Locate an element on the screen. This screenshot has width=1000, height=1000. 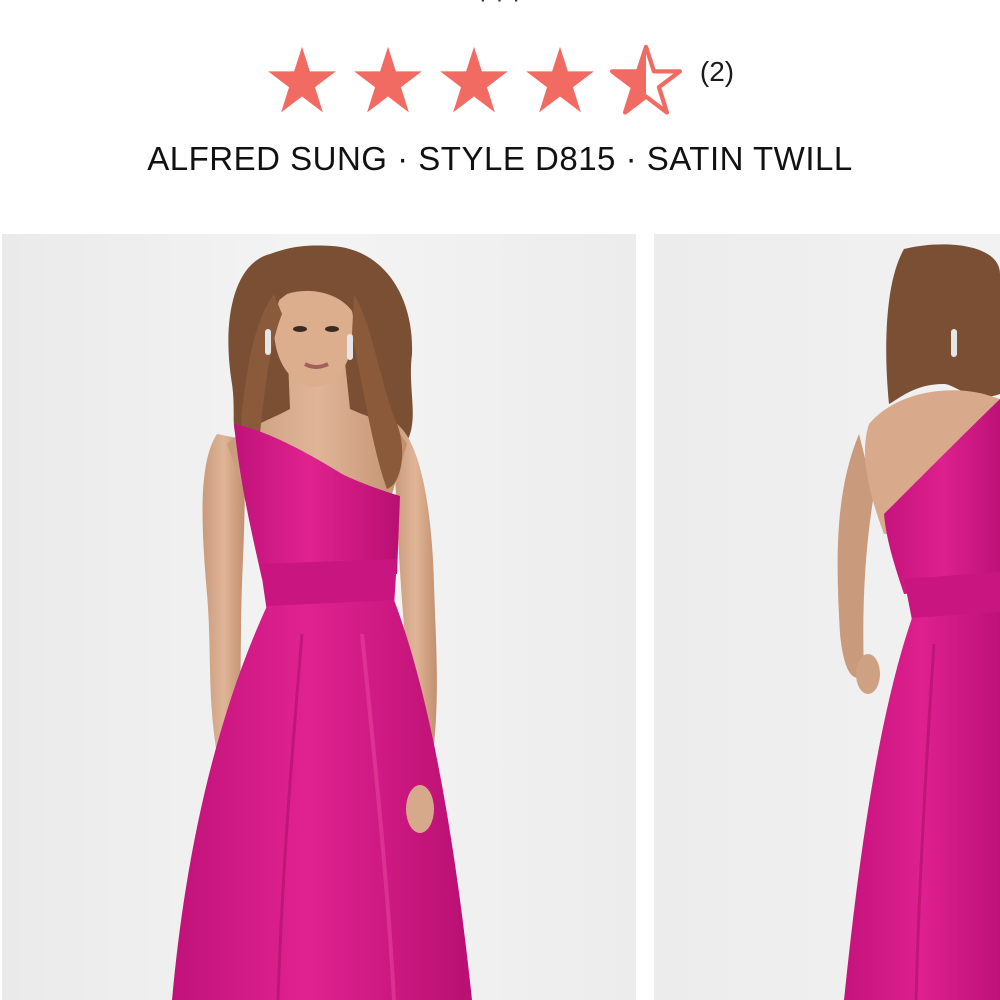
product-meta: ALFRED SUNG · STYLE D815 · SATIN TWILL is located at coordinates (500, 158).